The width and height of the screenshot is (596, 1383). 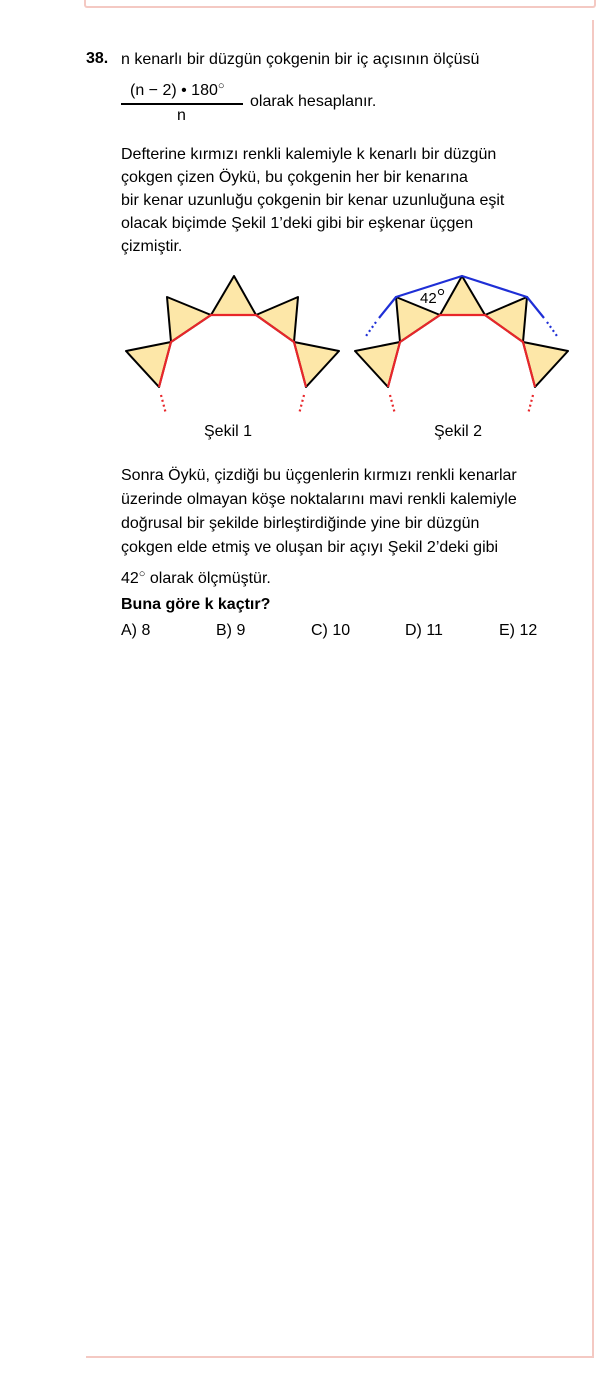 What do you see at coordinates (130, 578) in the screenshot?
I see `angle-value: 42` at bounding box center [130, 578].